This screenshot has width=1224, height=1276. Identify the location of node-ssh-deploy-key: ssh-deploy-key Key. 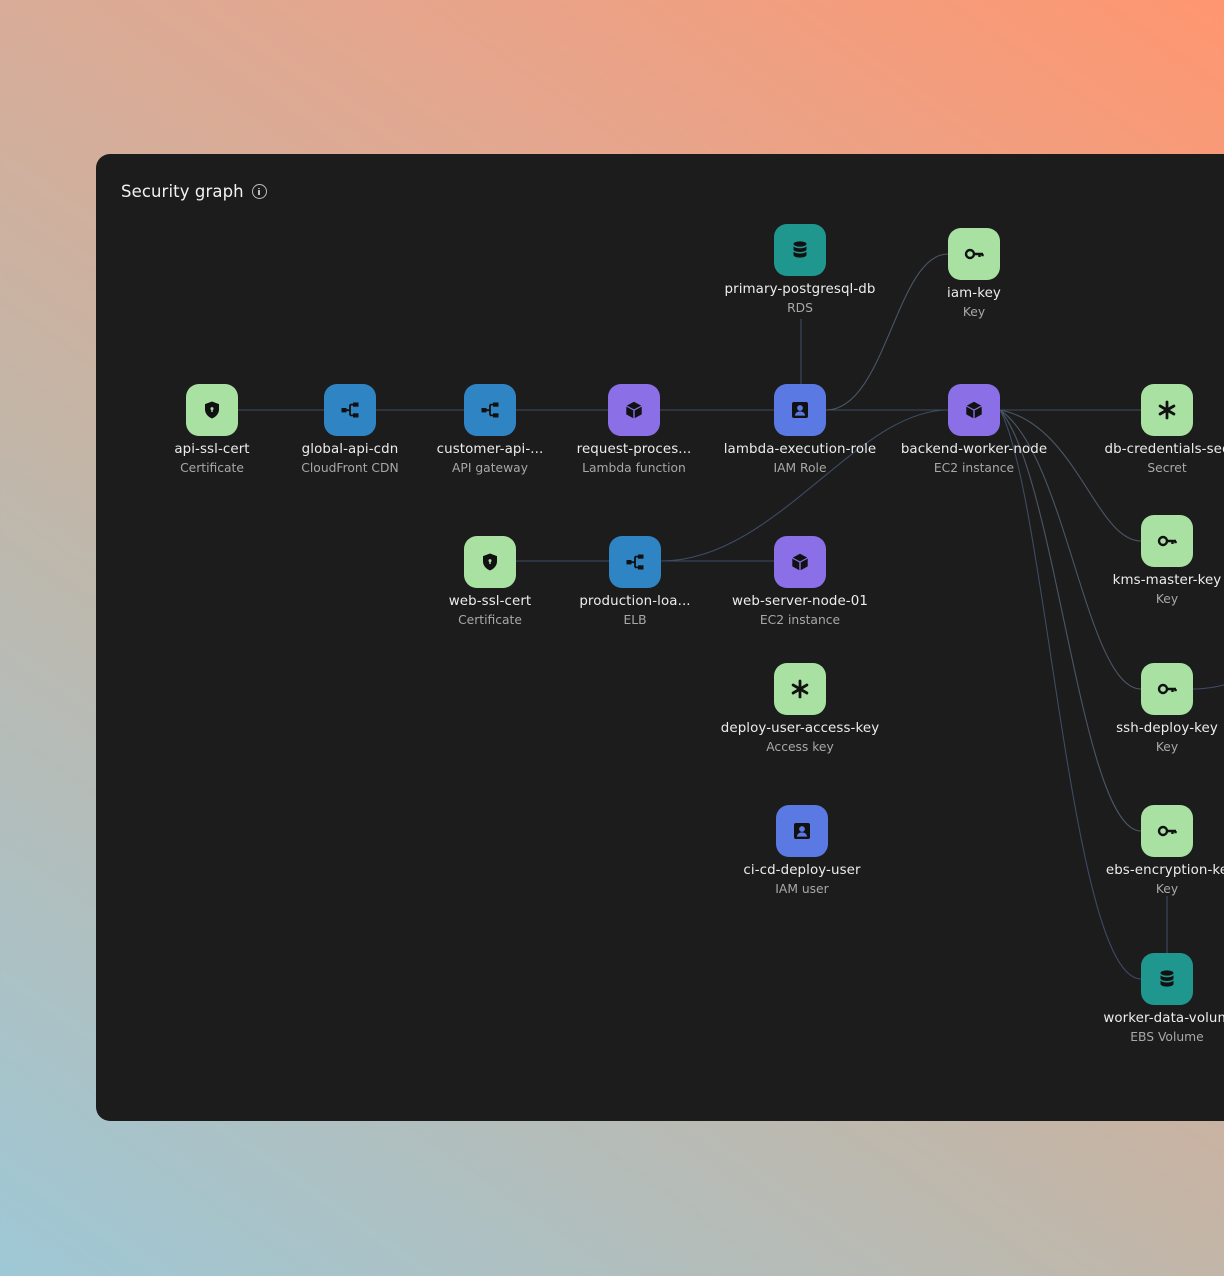
(1145, 708).